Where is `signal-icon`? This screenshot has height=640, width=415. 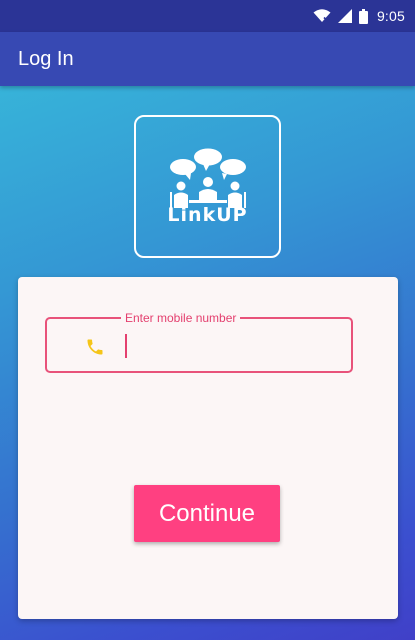
signal-icon is located at coordinates (344, 16).